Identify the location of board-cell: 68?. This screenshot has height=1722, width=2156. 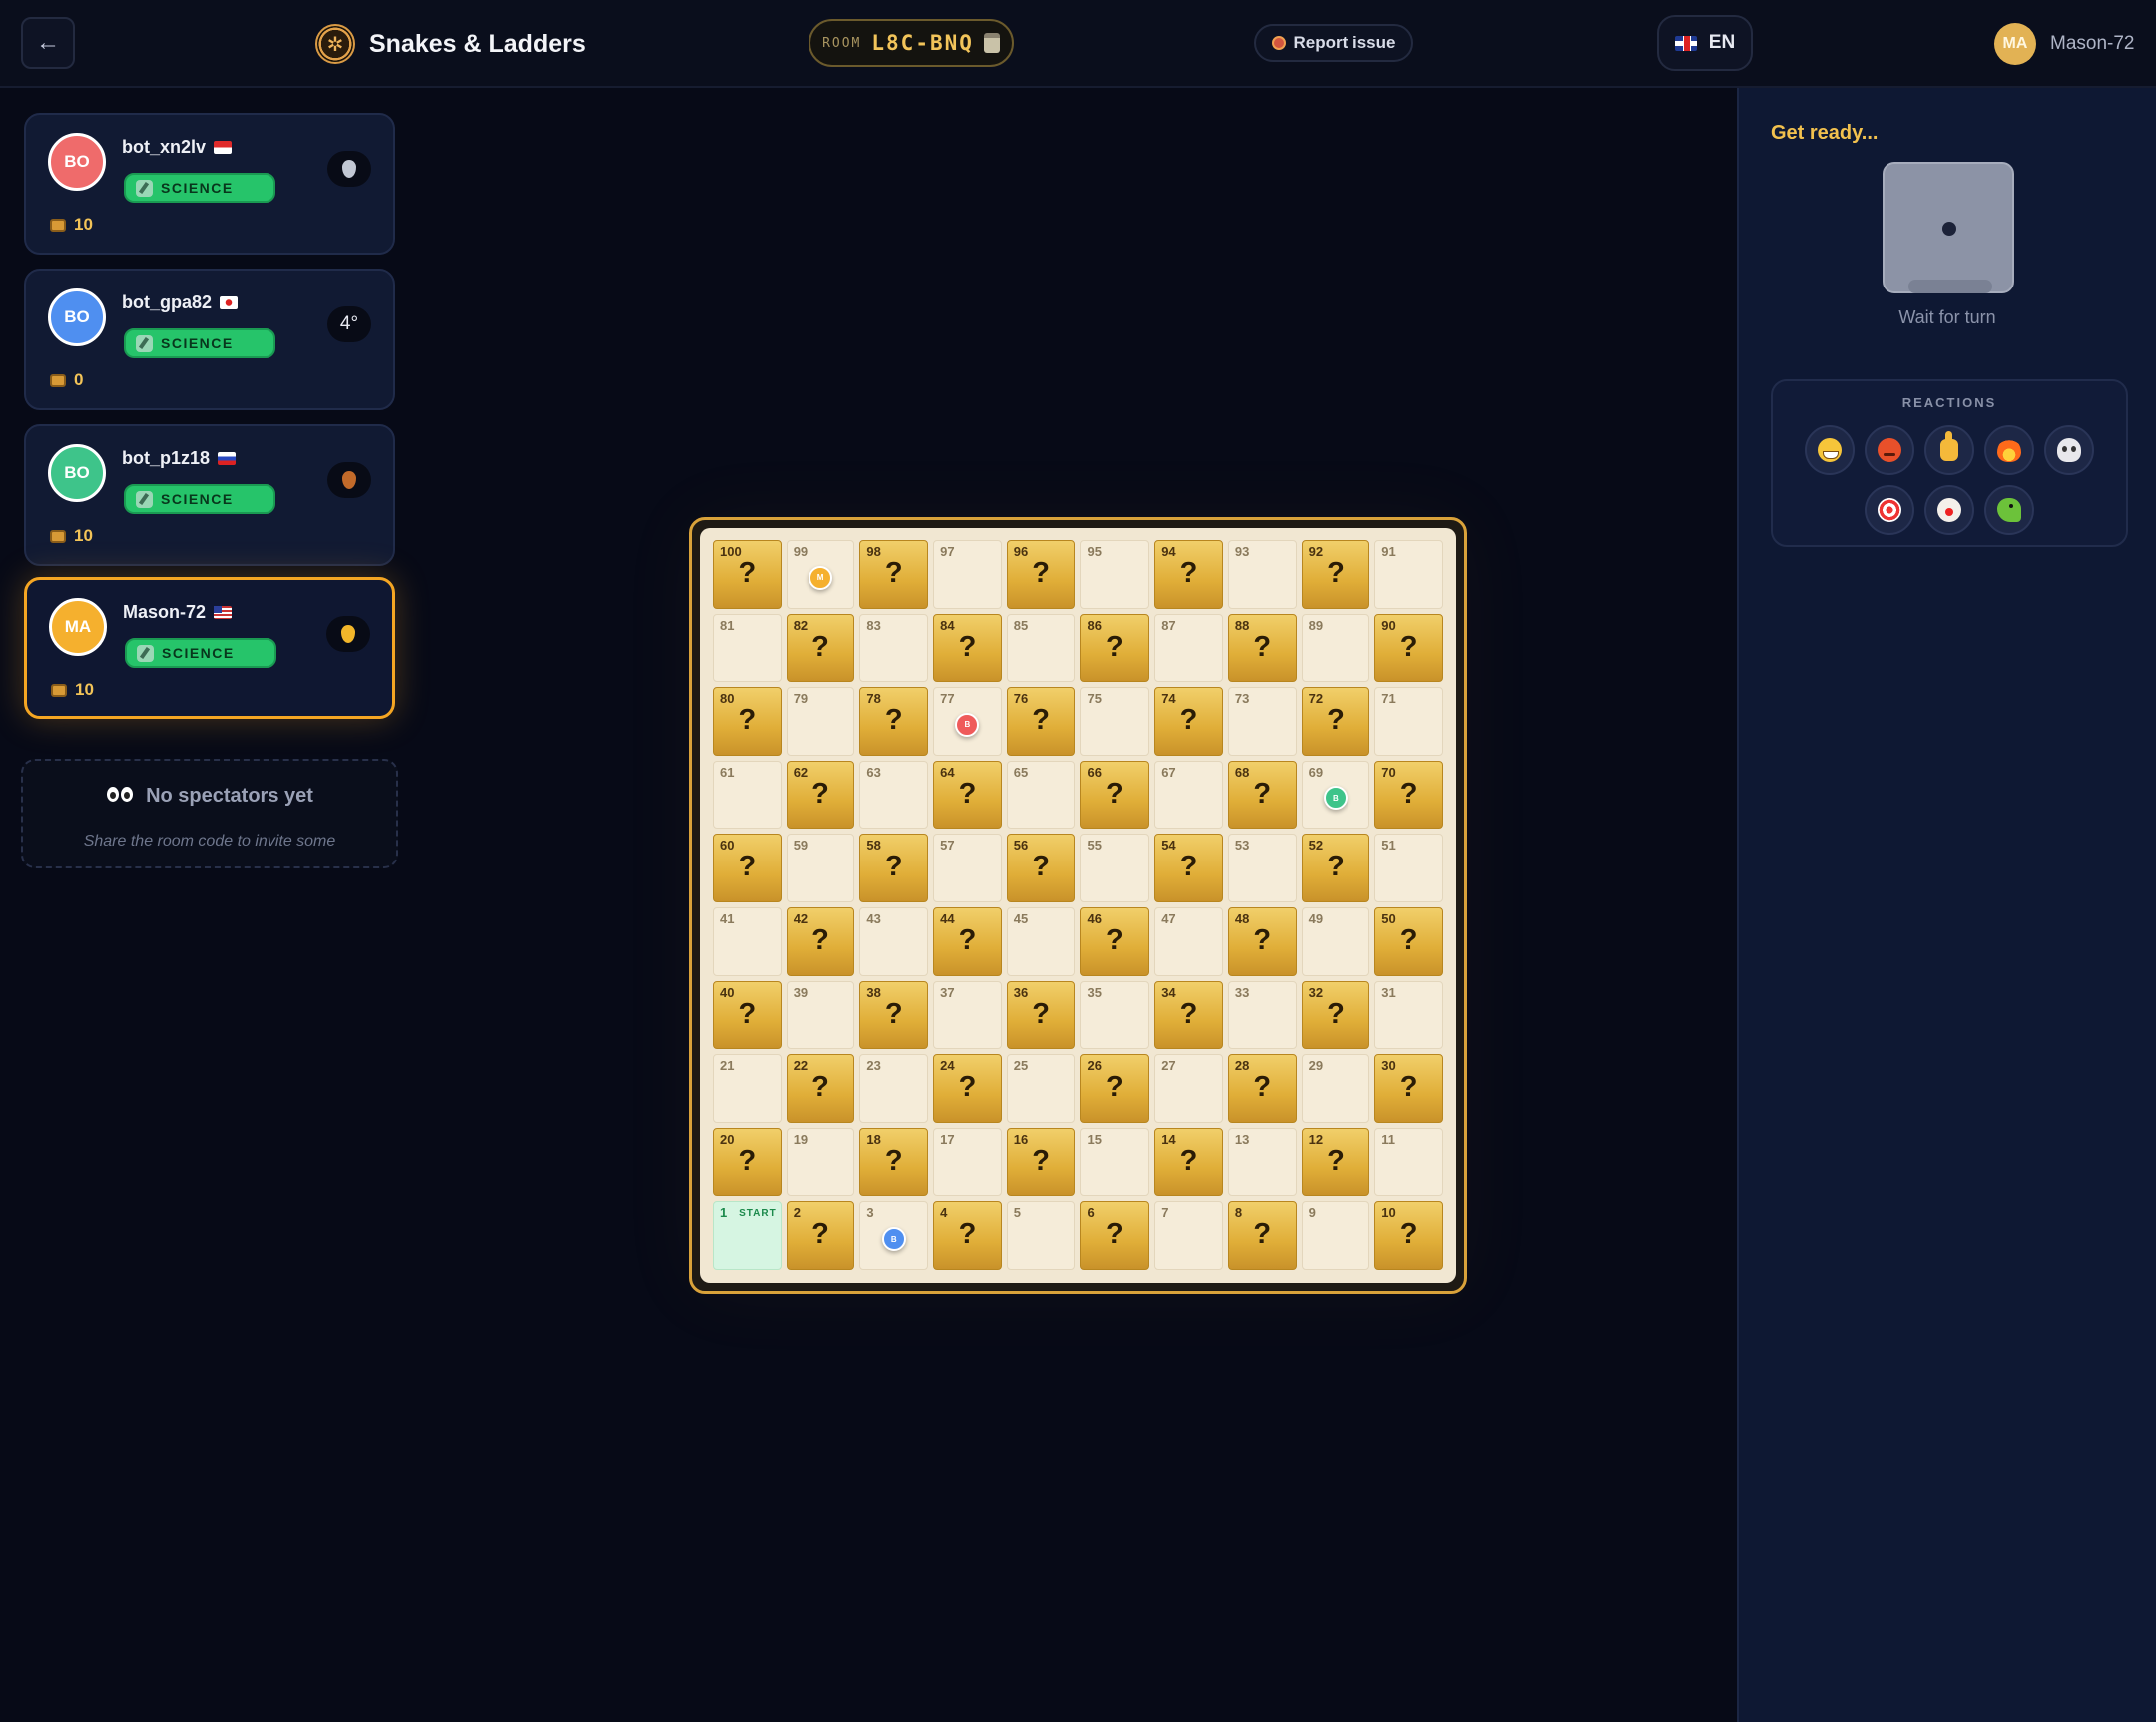
(1262, 795).